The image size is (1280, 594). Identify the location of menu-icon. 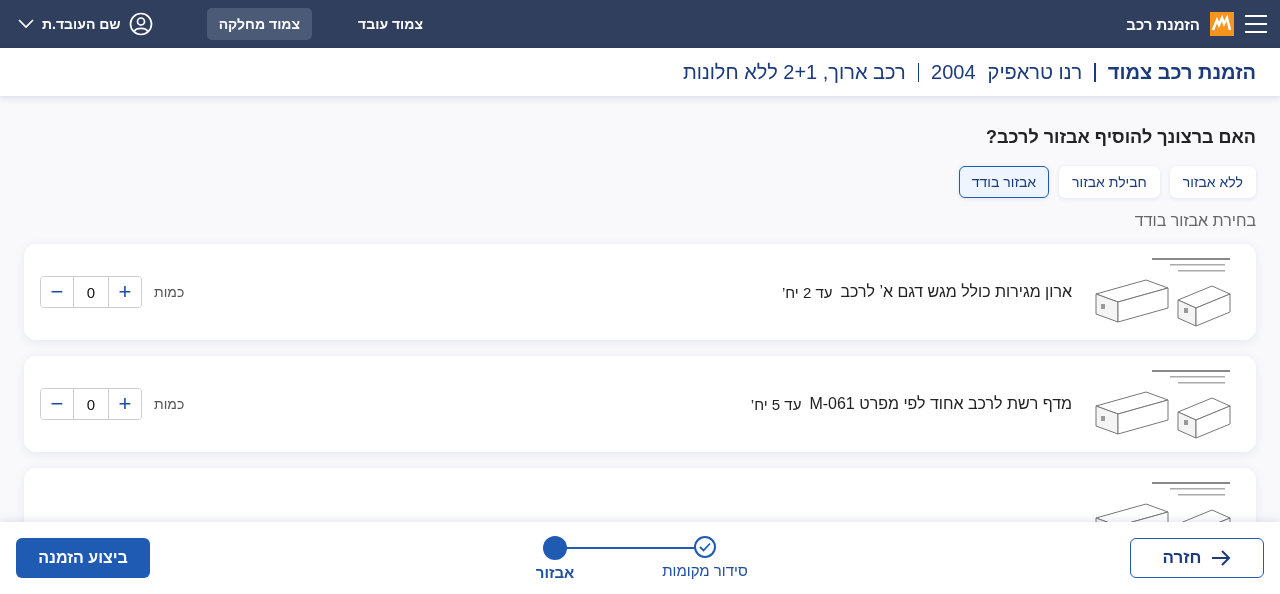
(1256, 24).